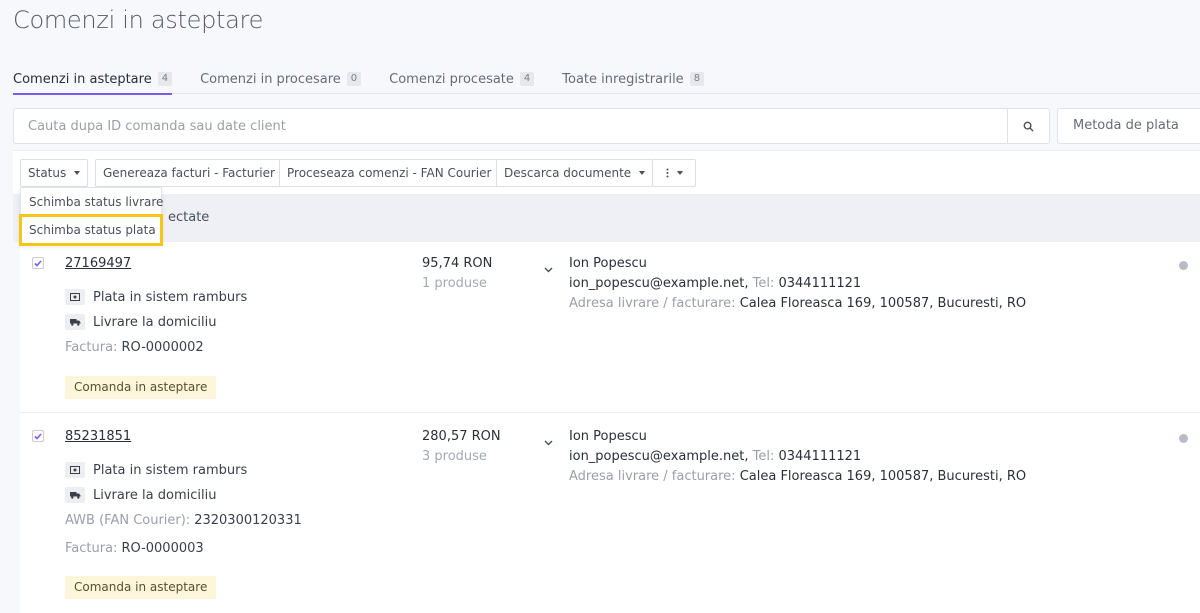 The width and height of the screenshot is (1200, 613). What do you see at coordinates (248, 520) in the screenshot?
I see `awb-number: 2320300120331` at bounding box center [248, 520].